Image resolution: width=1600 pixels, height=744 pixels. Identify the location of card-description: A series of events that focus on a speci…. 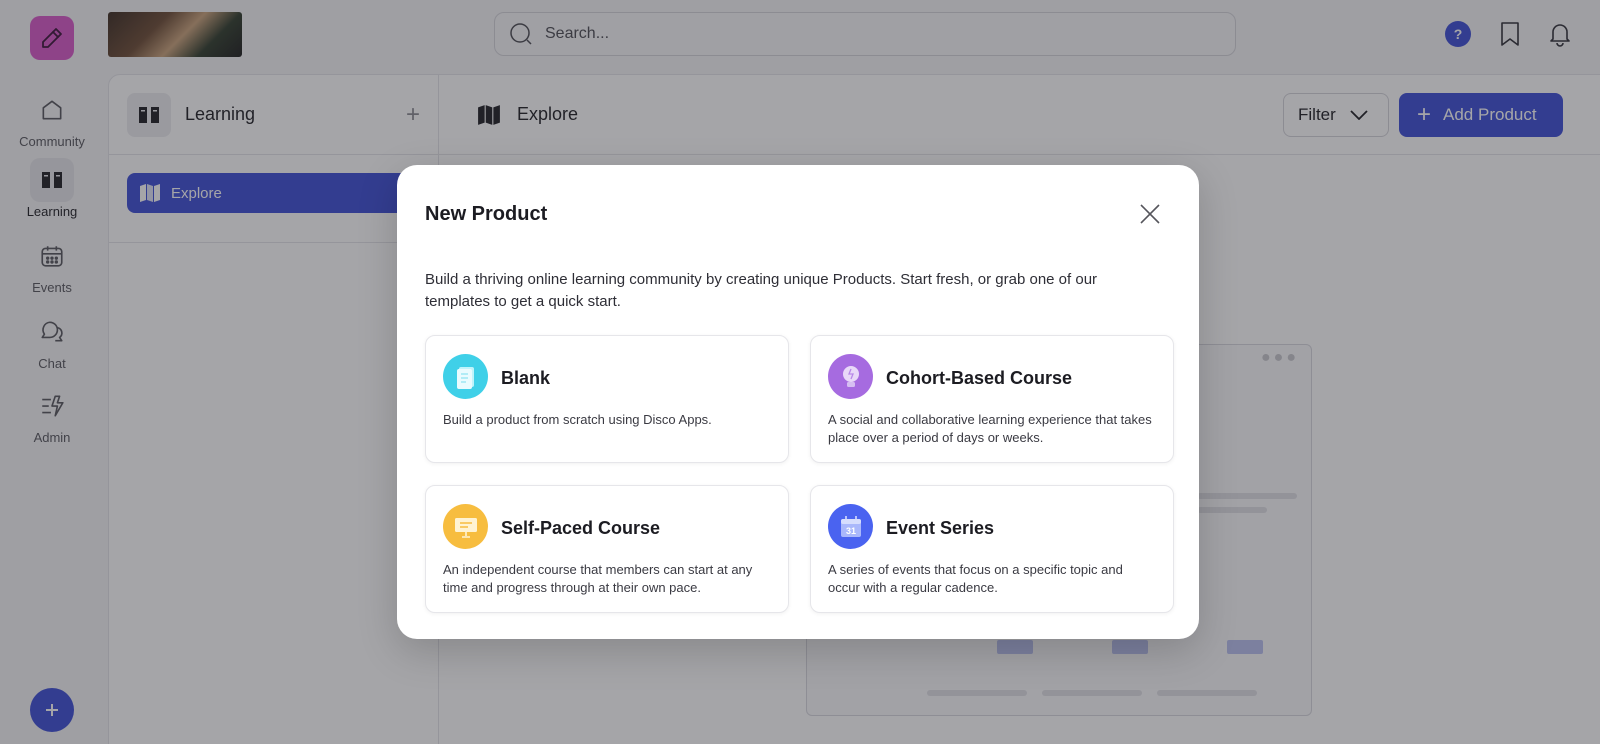
(975, 578).